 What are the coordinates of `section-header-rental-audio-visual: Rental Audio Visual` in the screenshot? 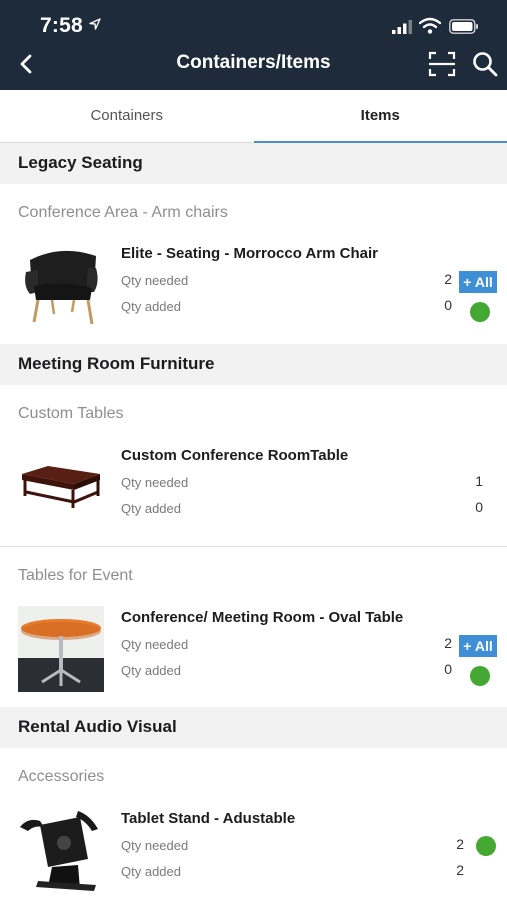 It's located at (253, 727).